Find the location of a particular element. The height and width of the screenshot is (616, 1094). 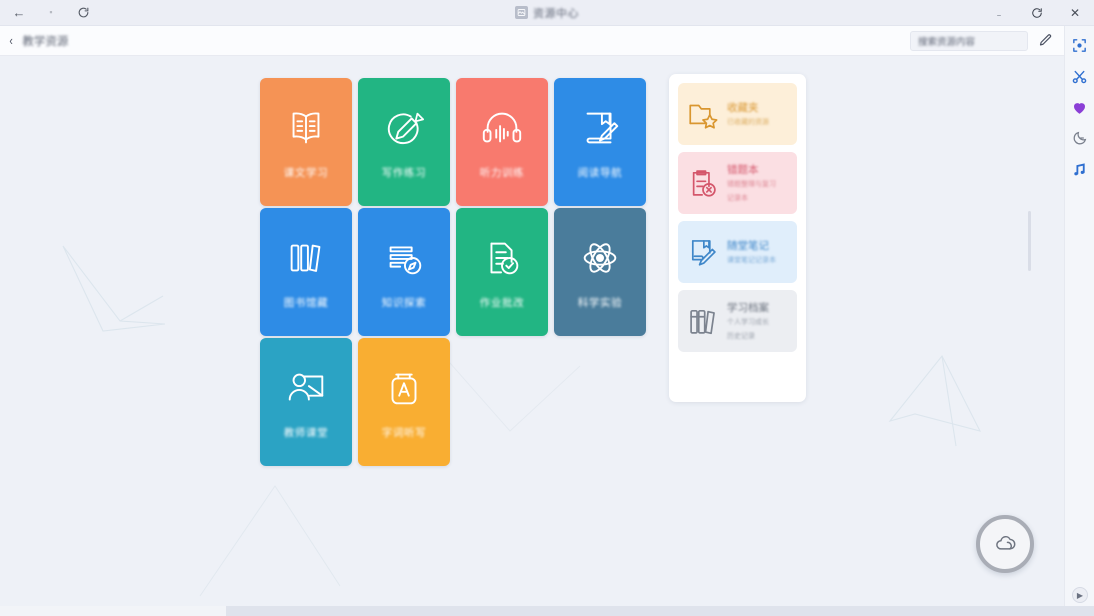

bottom-left-segment is located at coordinates (113, 611).